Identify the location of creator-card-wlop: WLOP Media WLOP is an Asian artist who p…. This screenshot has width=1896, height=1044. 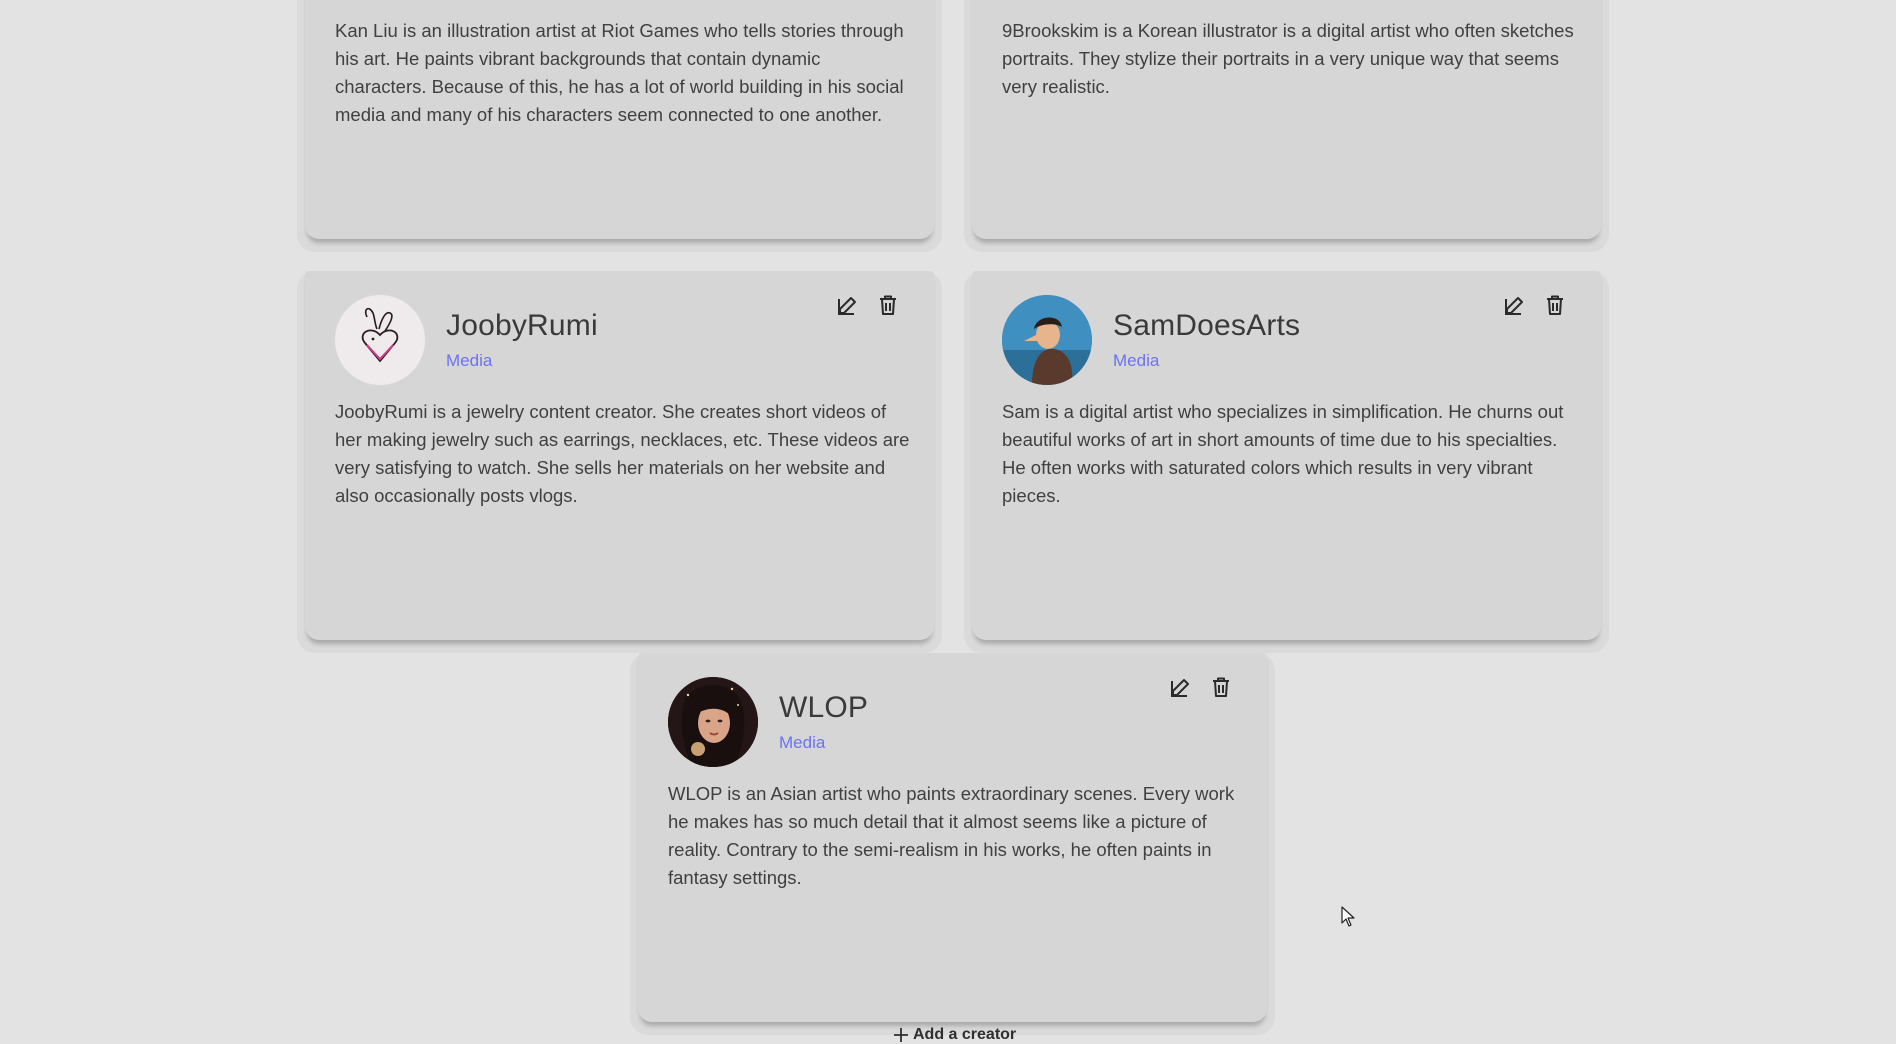
(952, 844).